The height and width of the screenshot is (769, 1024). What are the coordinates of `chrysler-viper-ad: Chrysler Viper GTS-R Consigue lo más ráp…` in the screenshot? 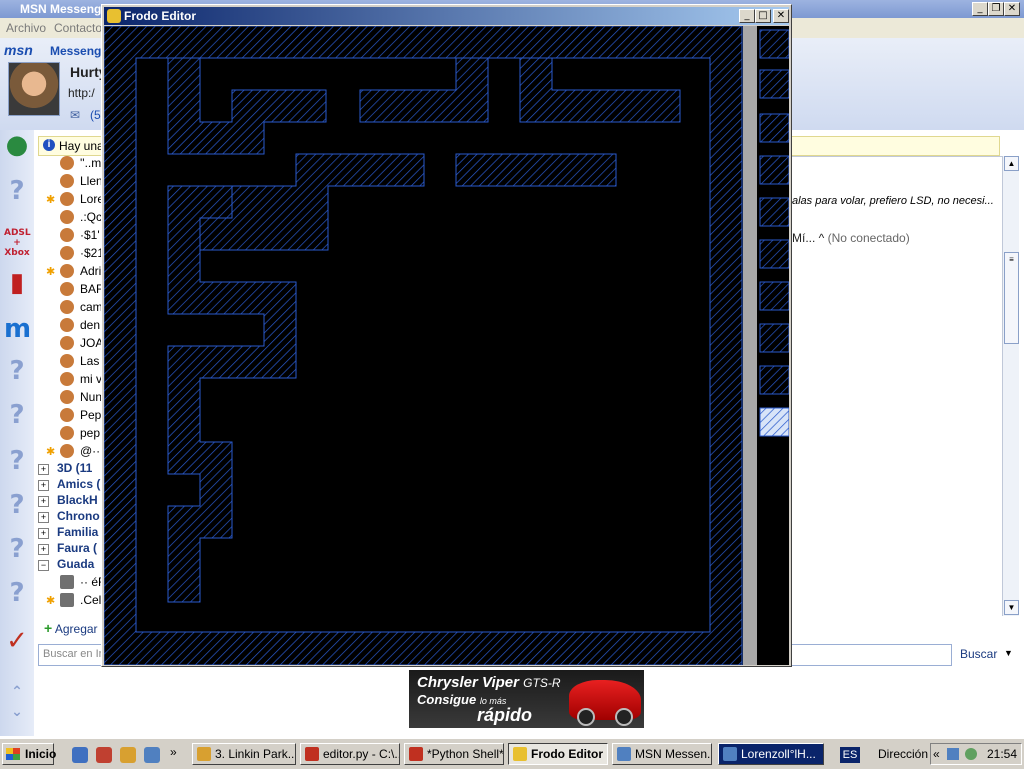 It's located at (526, 699).